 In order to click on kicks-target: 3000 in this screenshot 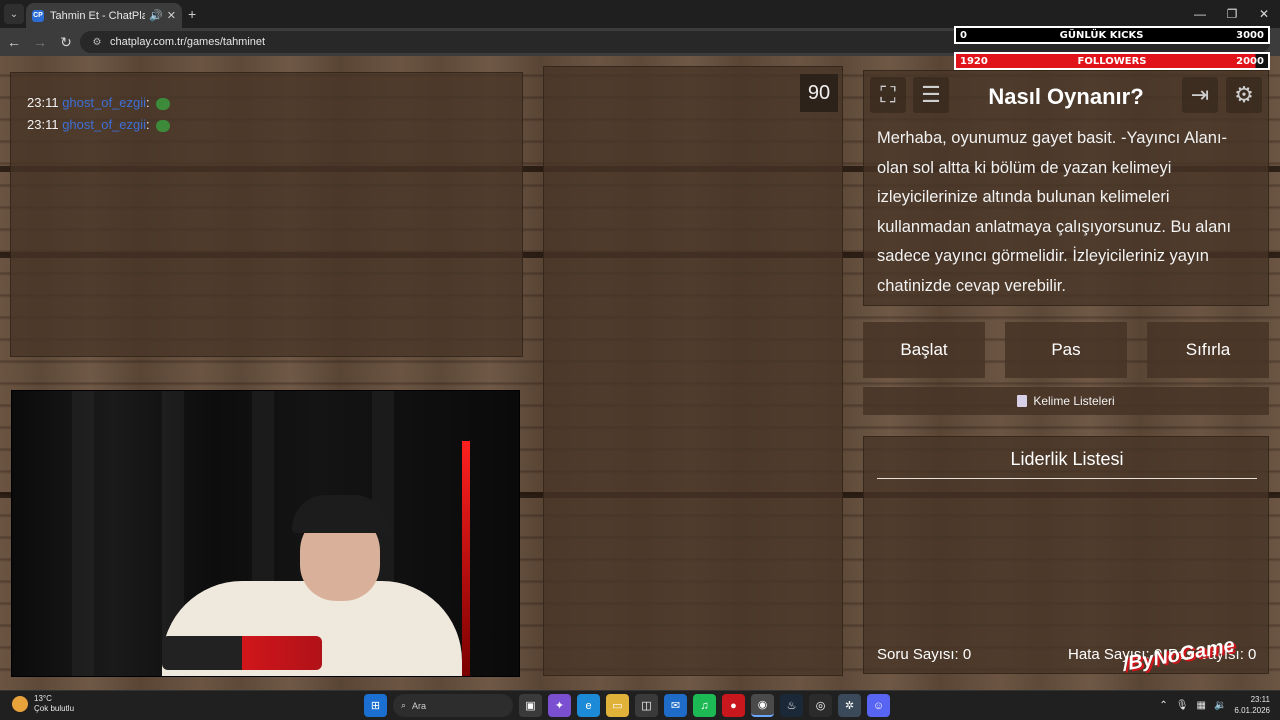, I will do `click(1250, 35)`.